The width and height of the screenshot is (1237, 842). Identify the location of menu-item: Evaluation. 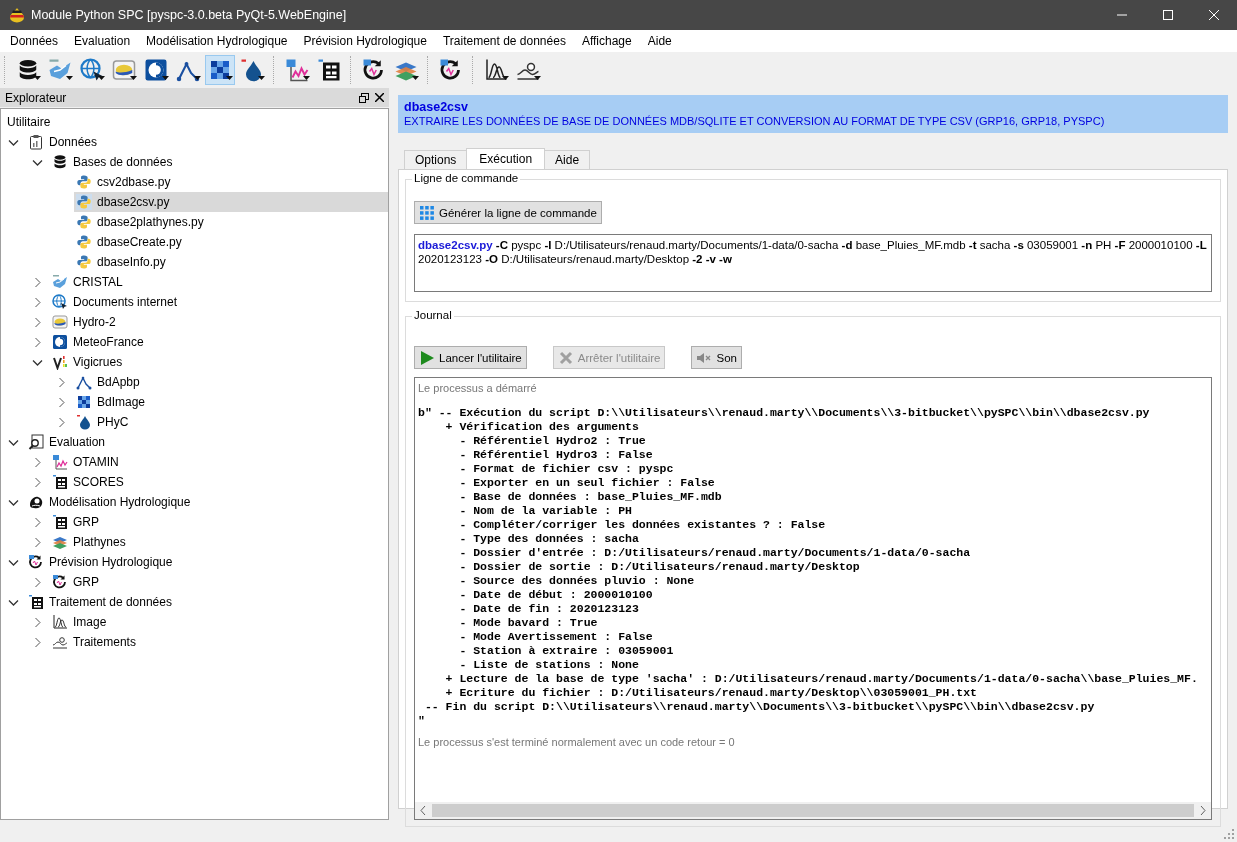
(102, 41).